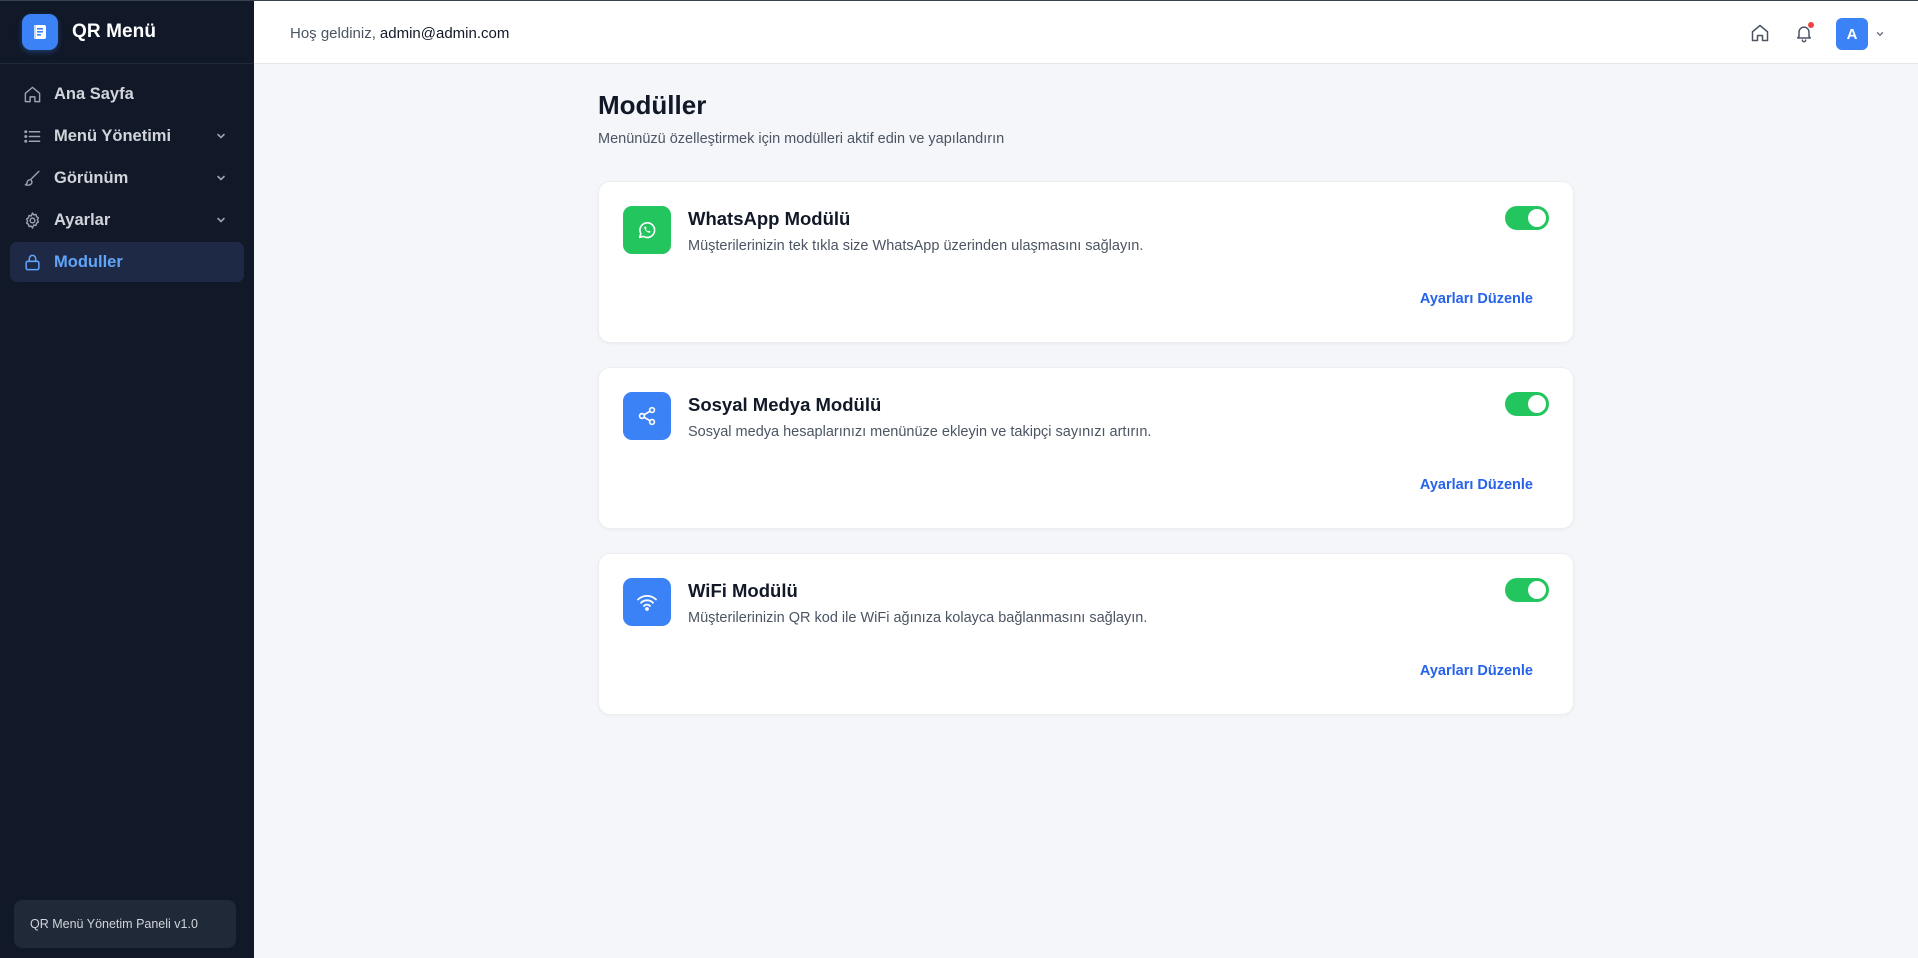  Describe the element at coordinates (1852, 34) in the screenshot. I see `avatar: A` at that location.